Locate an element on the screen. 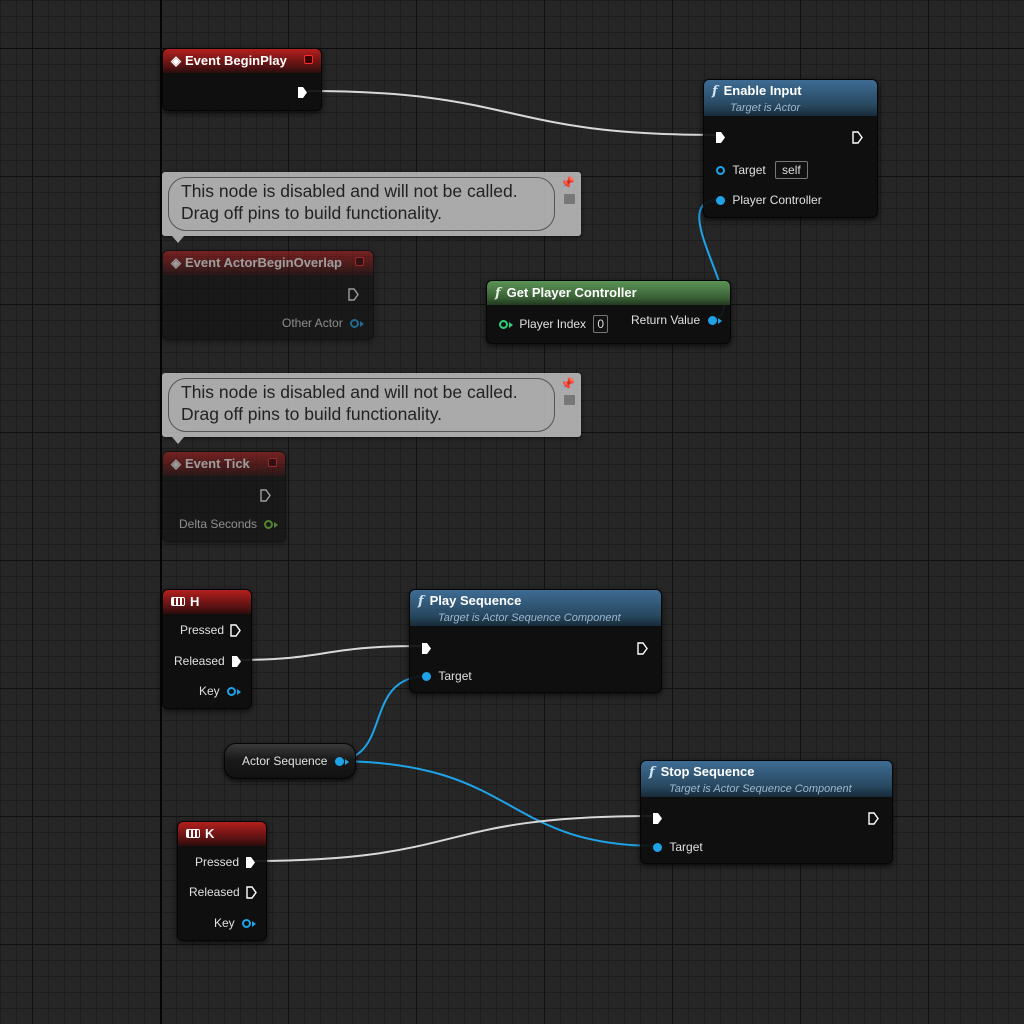 Image resolution: width=1024 pixels, height=1024 pixels. variable-actor-sequence: Actor Sequence is located at coordinates (290, 761).